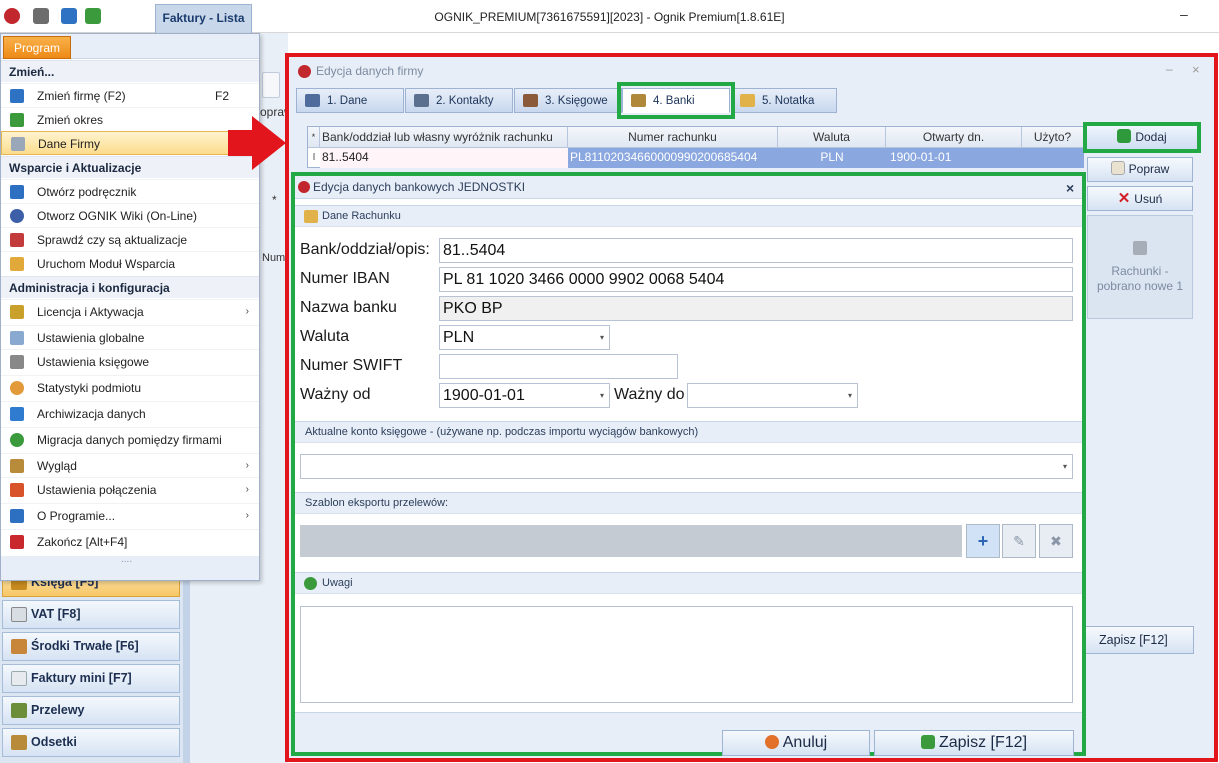  I want to click on ledger-account-select: ▾, so click(686, 466).